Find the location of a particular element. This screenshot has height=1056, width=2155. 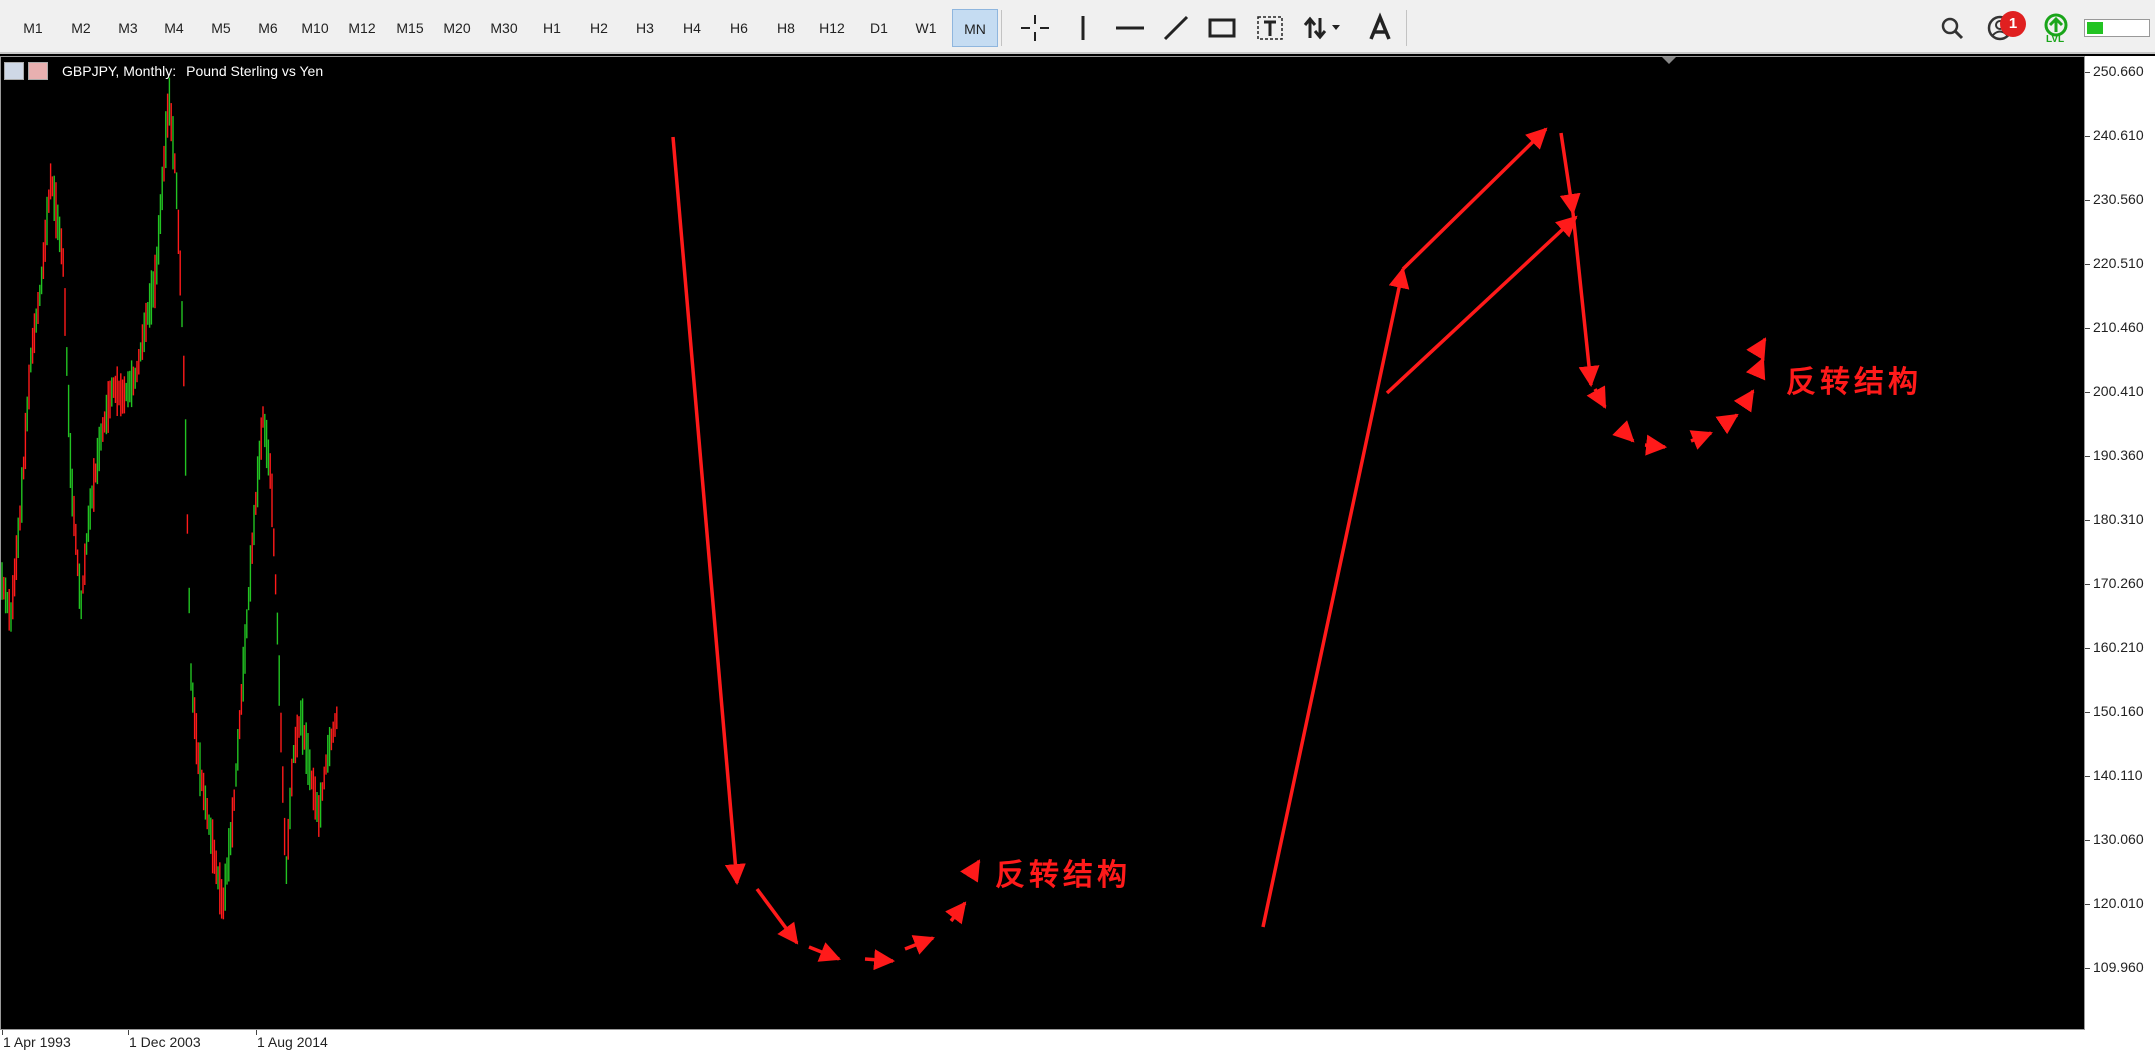

timeframe-d1: D1 is located at coordinates (879, 28).